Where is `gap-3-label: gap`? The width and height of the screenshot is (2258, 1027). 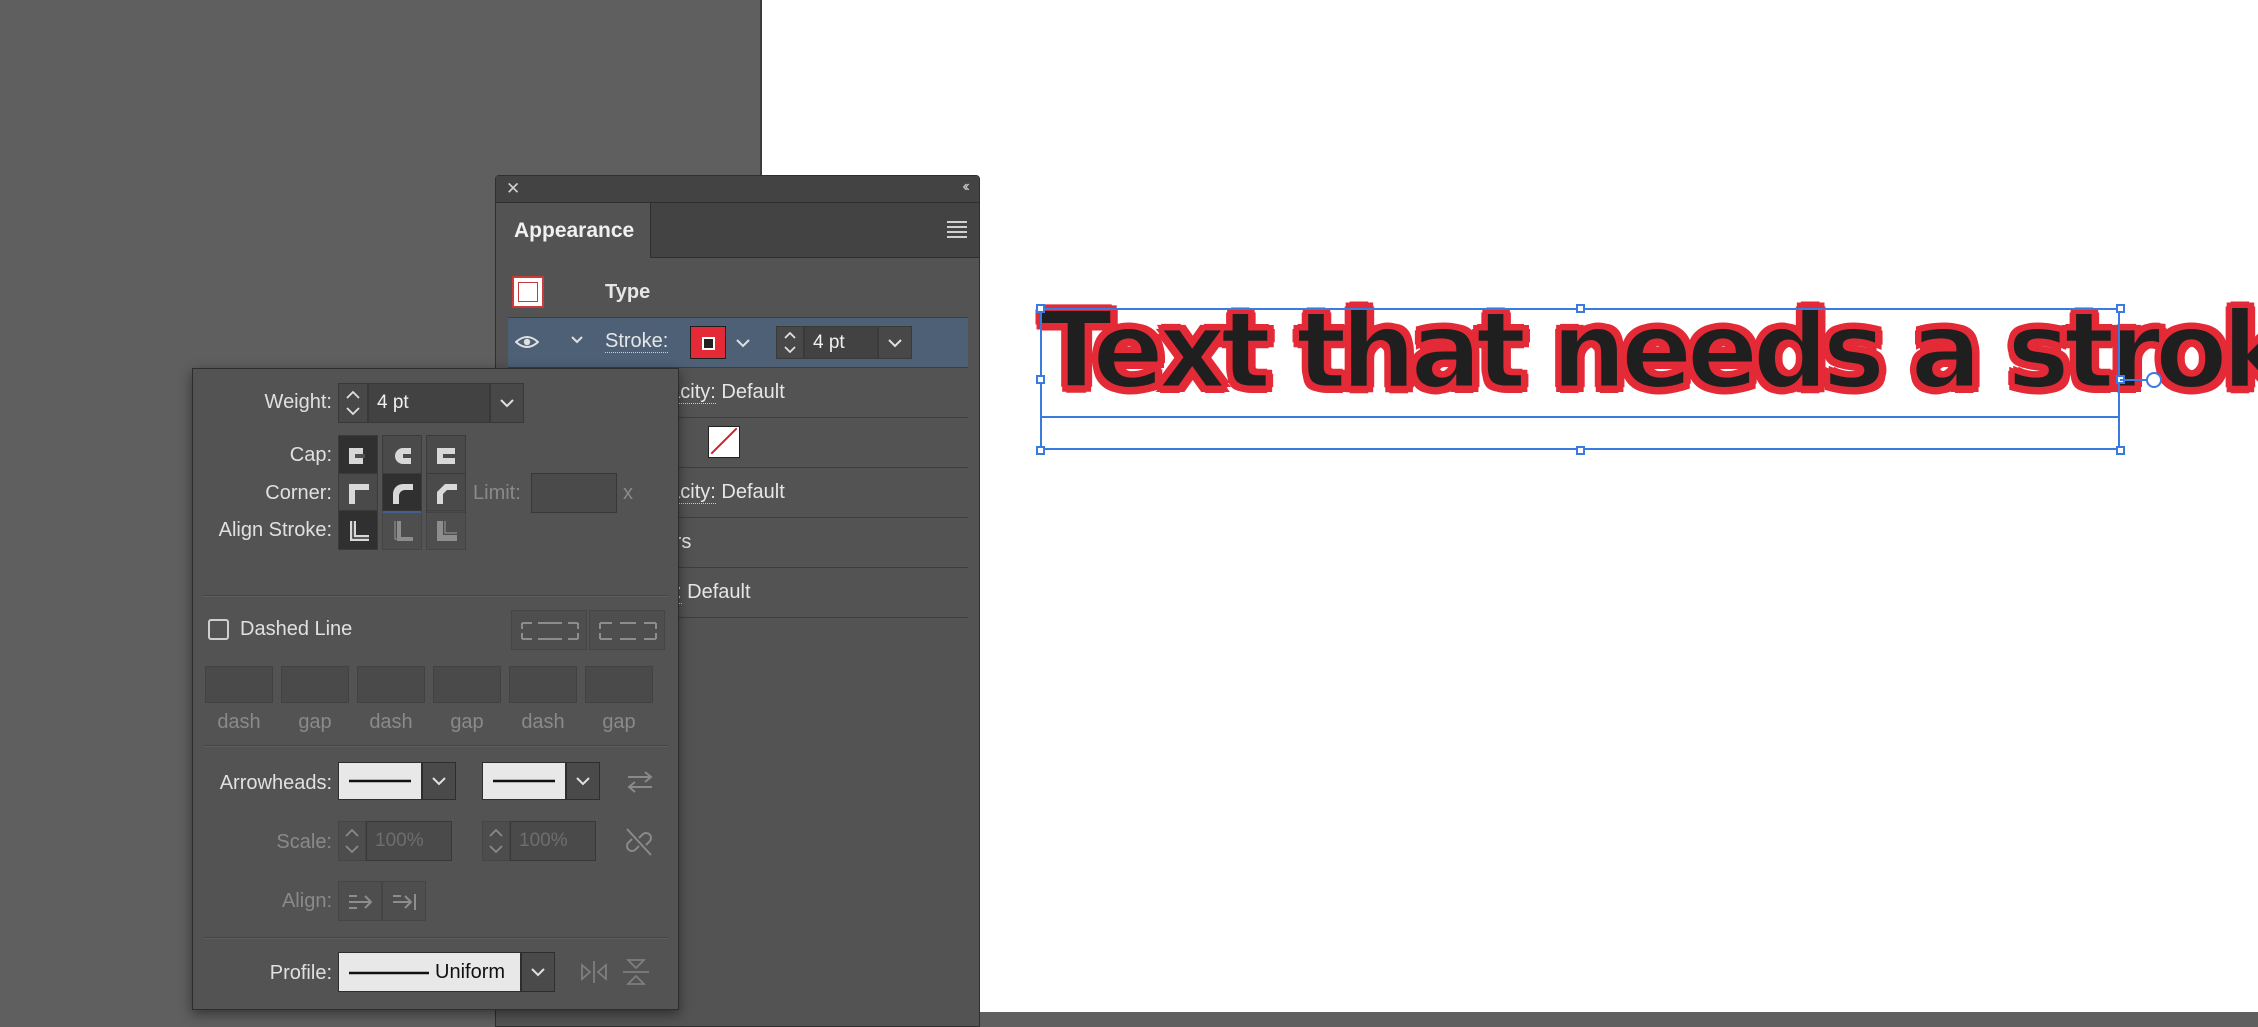 gap-3-label: gap is located at coordinates (619, 722).